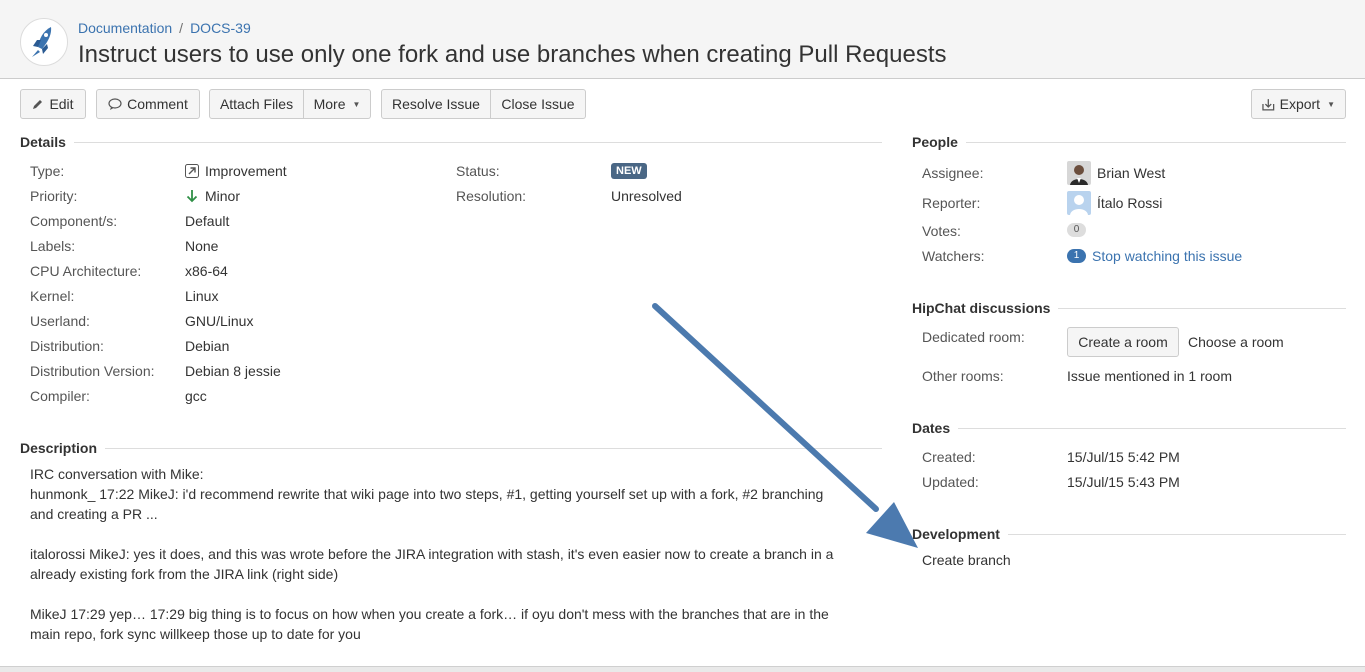  What do you see at coordinates (219, 321) in the screenshot?
I see `userland-value: GNU/Linux` at bounding box center [219, 321].